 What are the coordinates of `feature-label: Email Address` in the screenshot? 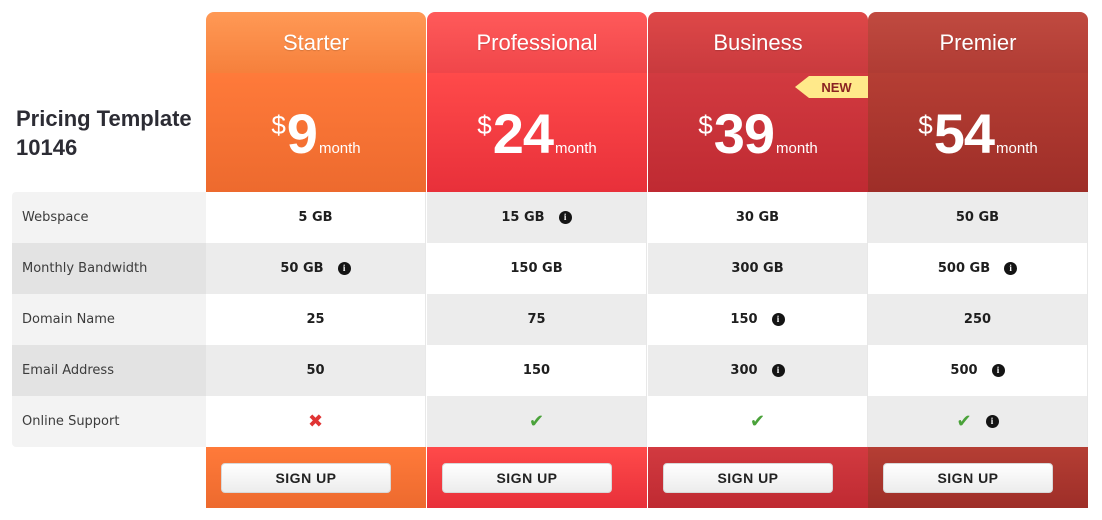 It's located at (109, 370).